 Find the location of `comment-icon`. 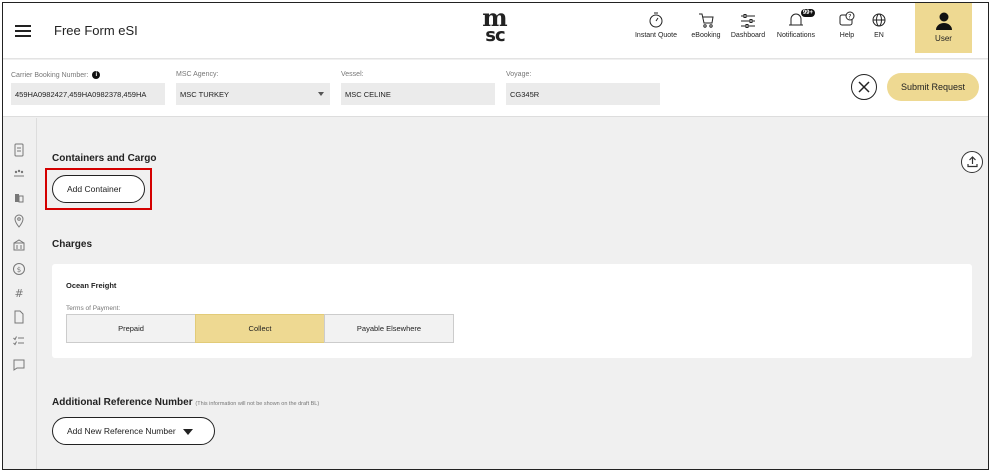

comment-icon is located at coordinates (19, 365).